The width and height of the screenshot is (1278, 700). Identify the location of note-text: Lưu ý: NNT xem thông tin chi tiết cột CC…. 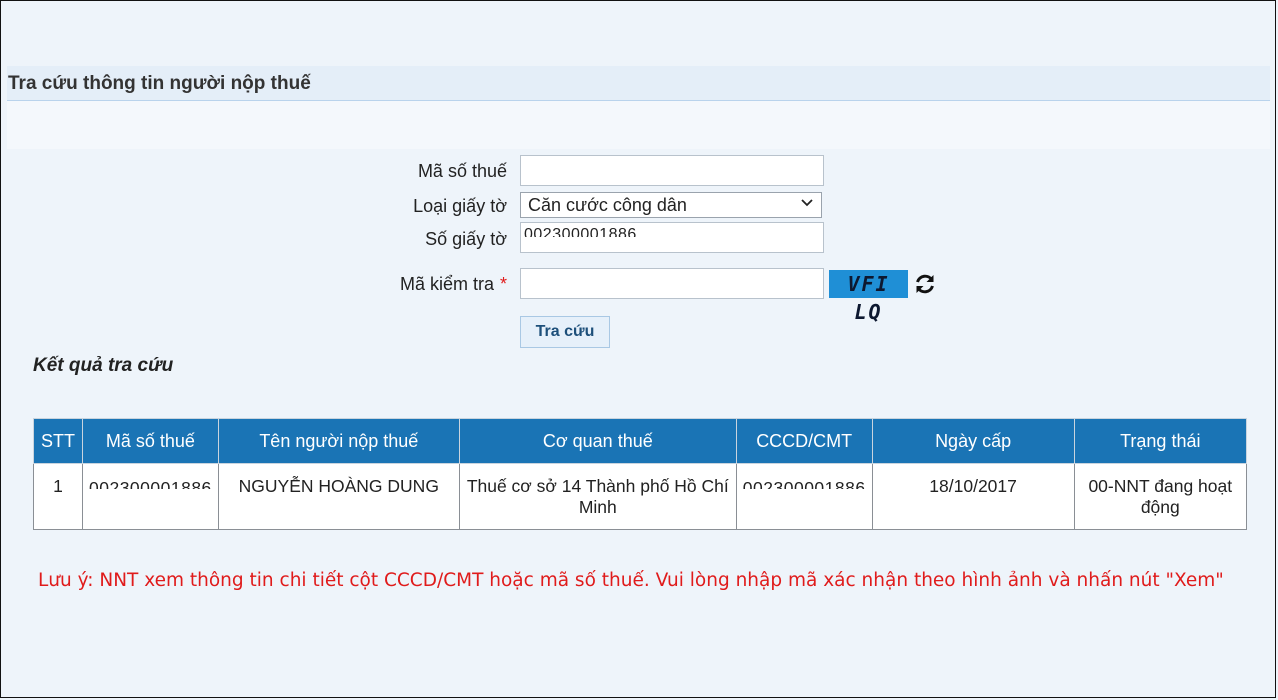
(631, 580).